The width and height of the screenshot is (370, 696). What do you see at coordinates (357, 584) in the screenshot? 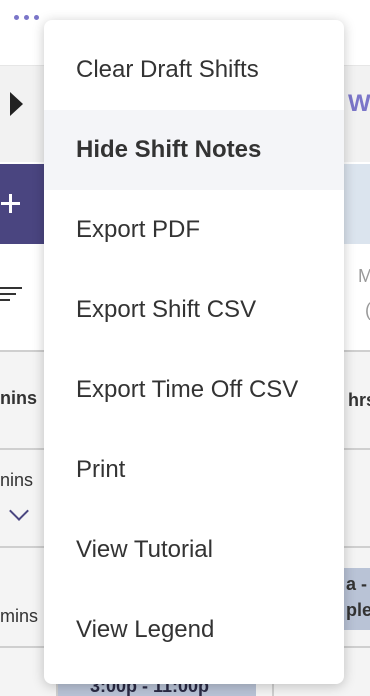
I see `shift-block-text: a -` at bounding box center [357, 584].